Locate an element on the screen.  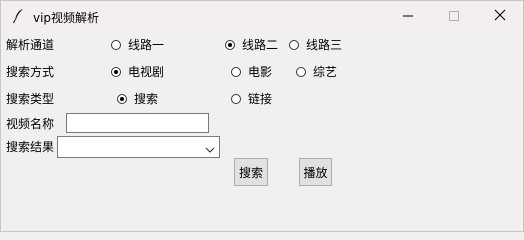
radio-tv-series: 电视剧 is located at coordinates (137, 72).